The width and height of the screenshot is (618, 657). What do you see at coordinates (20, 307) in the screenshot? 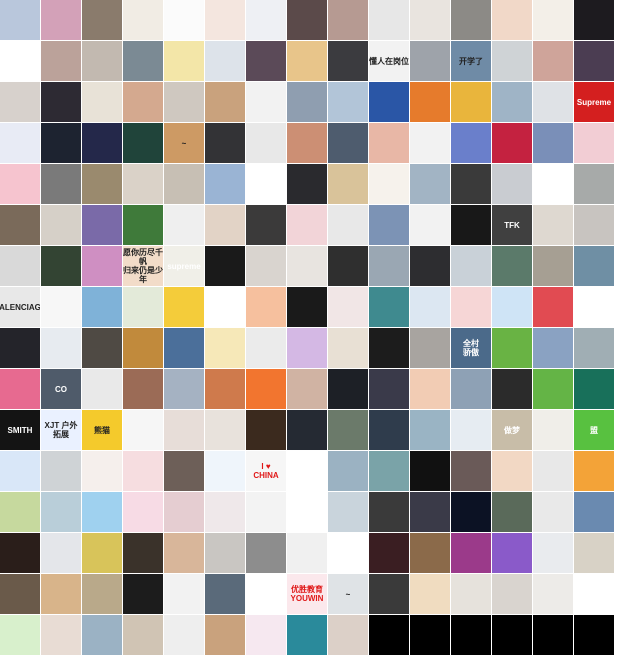
I see `avatar-tile: BALENCIAGA` at bounding box center [20, 307].